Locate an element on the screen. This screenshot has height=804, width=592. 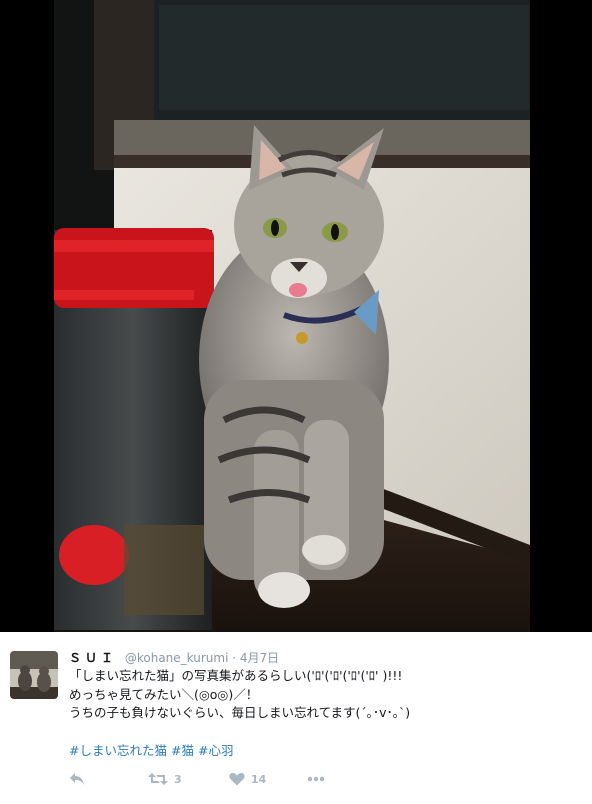
hashtag-list: #しまい忘れた猫 #猫 #心羽 is located at coordinates (153, 749).